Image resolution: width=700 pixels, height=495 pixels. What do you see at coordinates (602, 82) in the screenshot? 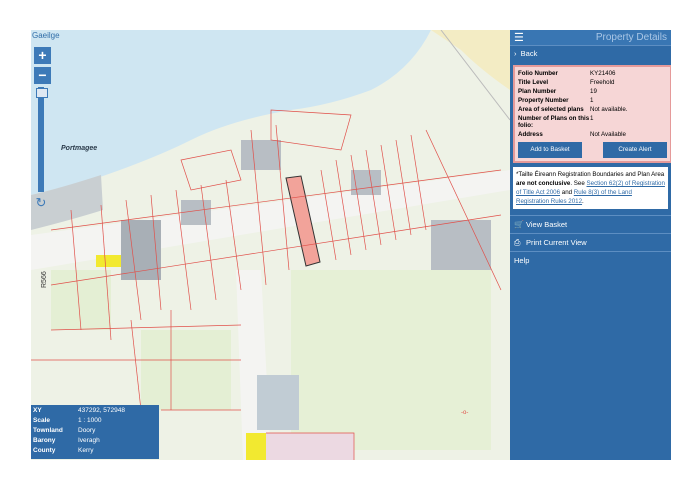
I see `title-level-value: Freehold` at bounding box center [602, 82].